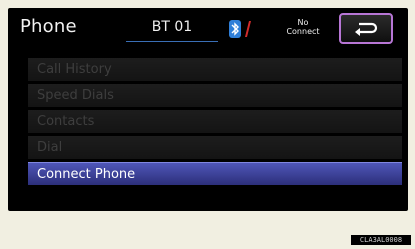 This screenshot has width=415, height=249. What do you see at coordinates (303, 31) in the screenshot?
I see `connection-status-line2: Connect` at bounding box center [303, 31].